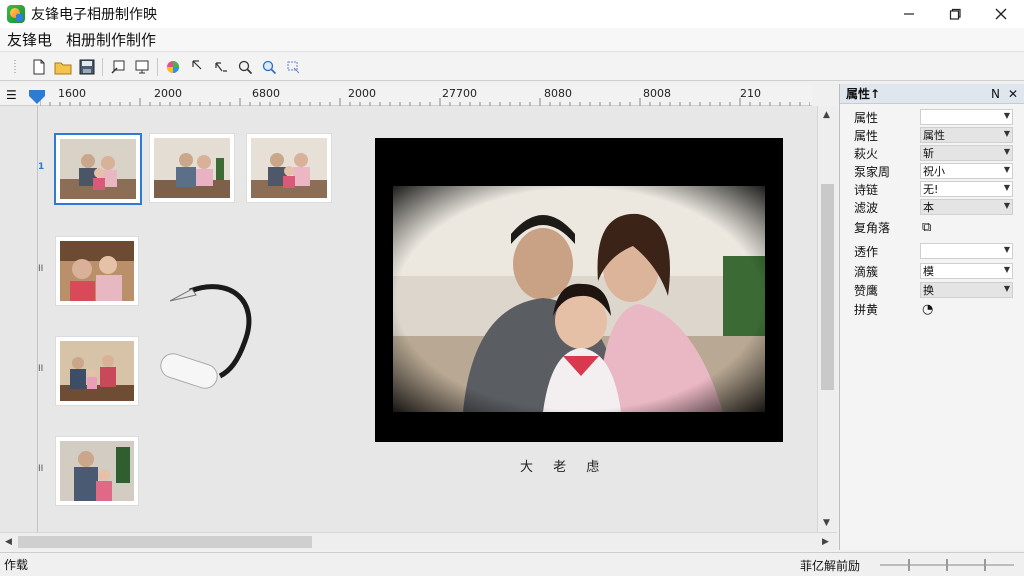 This screenshot has width=1024, height=576. Describe the element at coordinates (866, 251) in the screenshot. I see `property-label: 透作` at that location.